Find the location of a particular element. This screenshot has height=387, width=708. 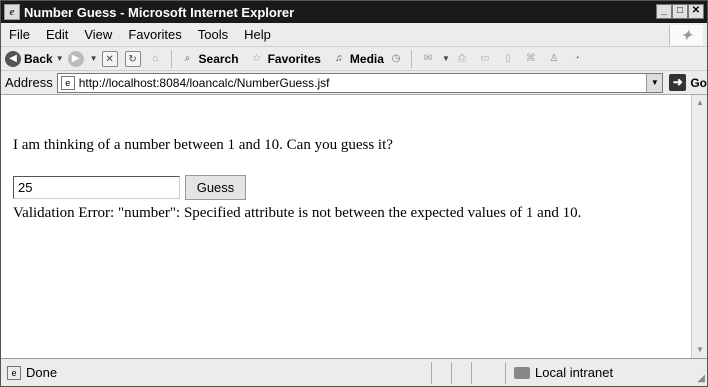

discuss-icon: ▯ is located at coordinates (508, 58).